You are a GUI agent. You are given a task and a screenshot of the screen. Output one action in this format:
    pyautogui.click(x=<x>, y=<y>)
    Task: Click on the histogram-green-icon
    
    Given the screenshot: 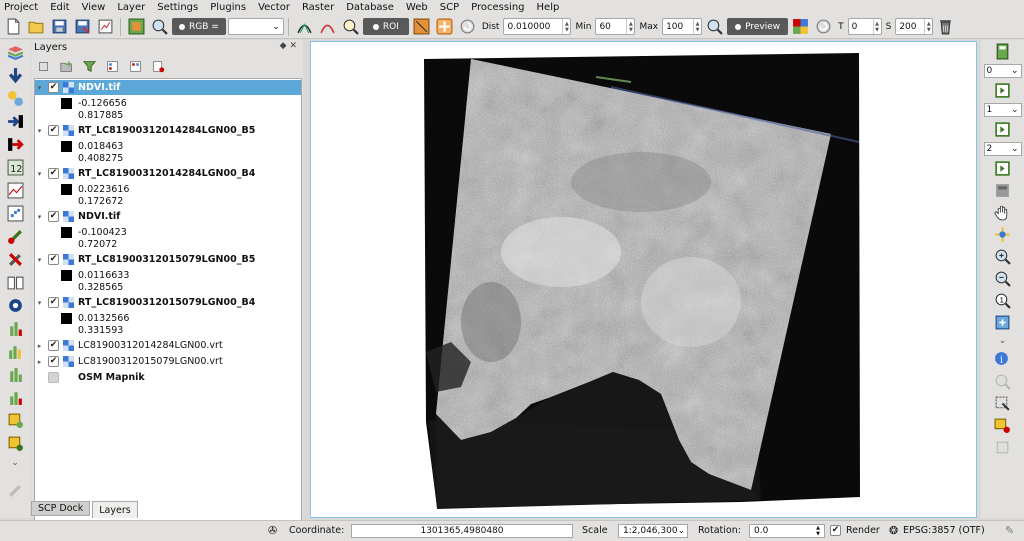 What is the action you would take?
    pyautogui.click(x=15, y=328)
    